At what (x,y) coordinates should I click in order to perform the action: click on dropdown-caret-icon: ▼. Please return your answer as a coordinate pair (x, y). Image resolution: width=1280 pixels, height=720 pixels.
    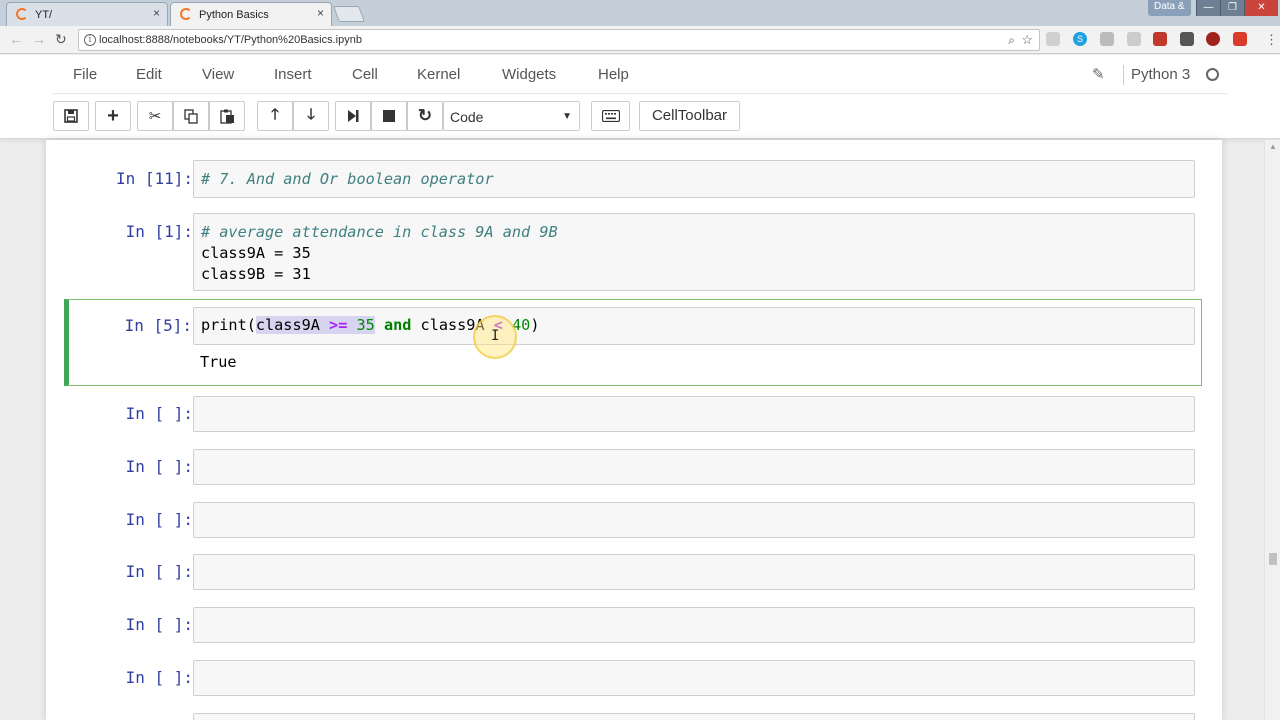
    Looking at the image, I should click on (567, 116).